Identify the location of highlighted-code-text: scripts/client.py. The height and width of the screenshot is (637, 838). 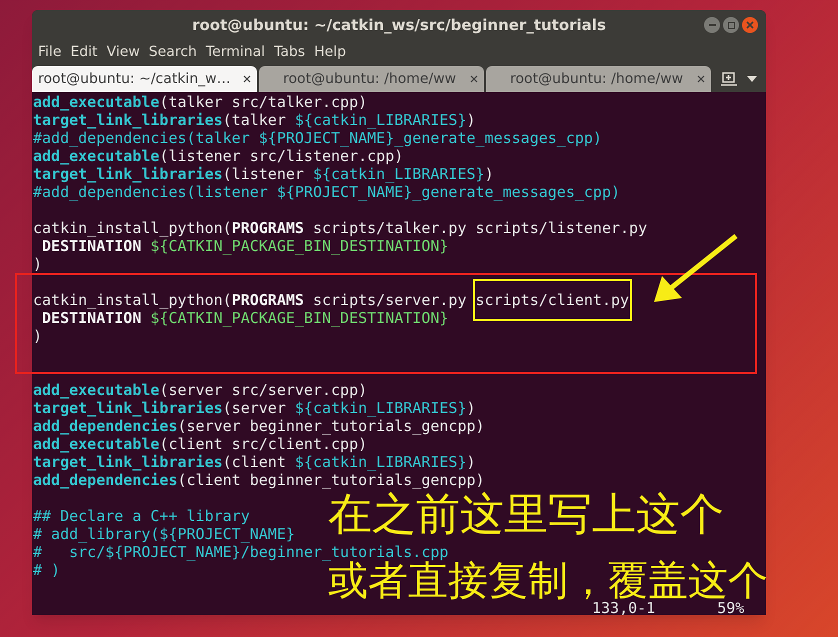
(552, 300).